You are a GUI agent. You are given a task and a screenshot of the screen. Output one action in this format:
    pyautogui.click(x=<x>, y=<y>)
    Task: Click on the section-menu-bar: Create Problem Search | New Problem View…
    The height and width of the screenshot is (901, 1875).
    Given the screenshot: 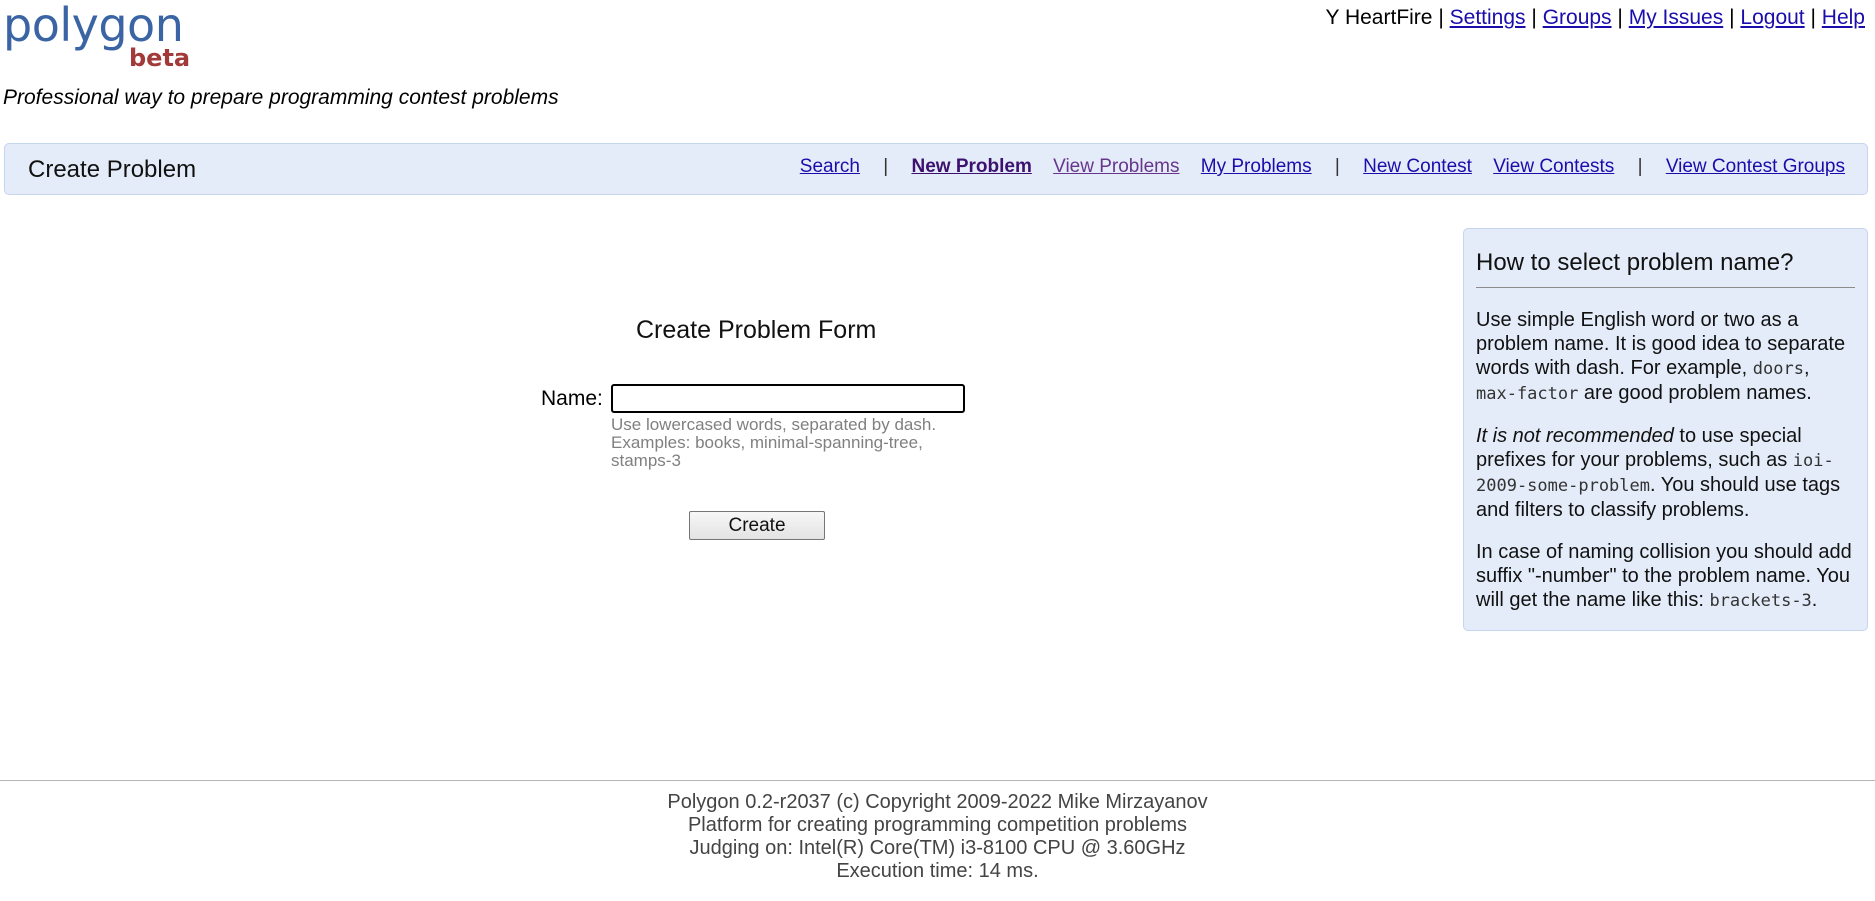 What is the action you would take?
    pyautogui.click(x=936, y=169)
    